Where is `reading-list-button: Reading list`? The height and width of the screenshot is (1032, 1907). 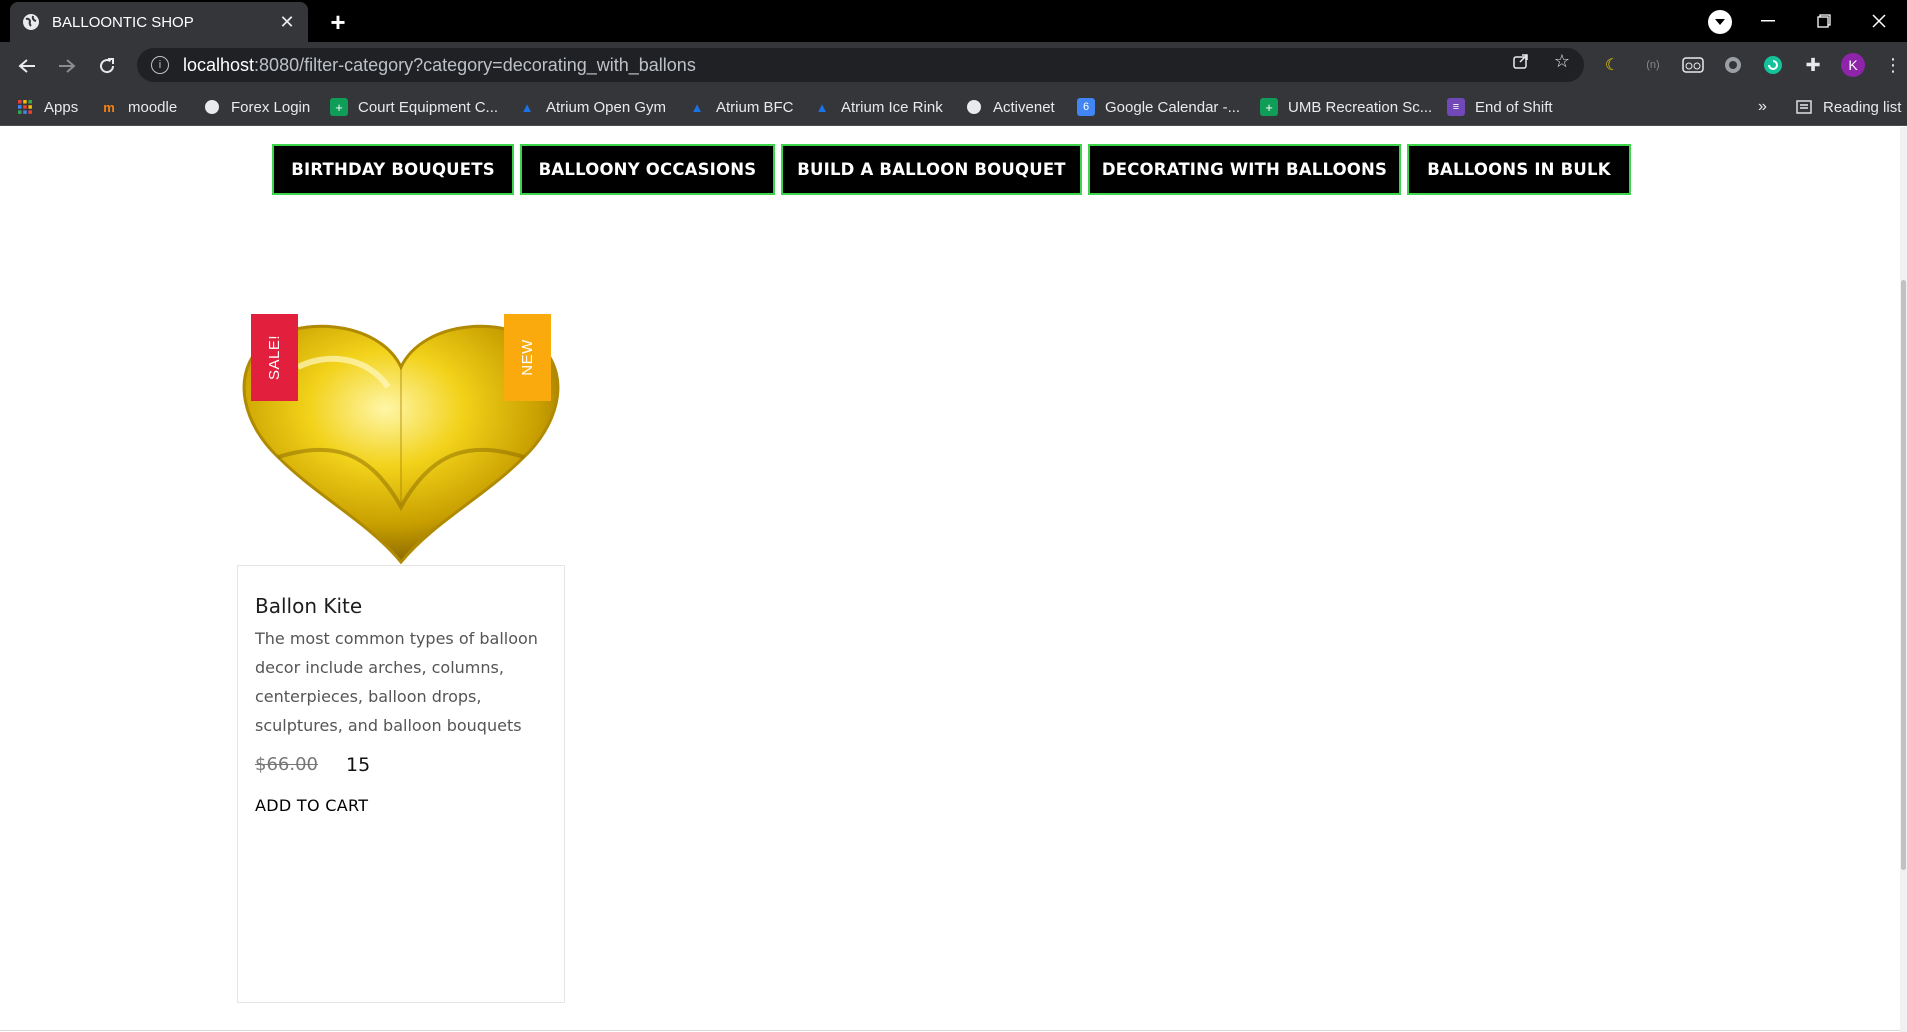
reading-list-button: Reading list is located at coordinates (1848, 107).